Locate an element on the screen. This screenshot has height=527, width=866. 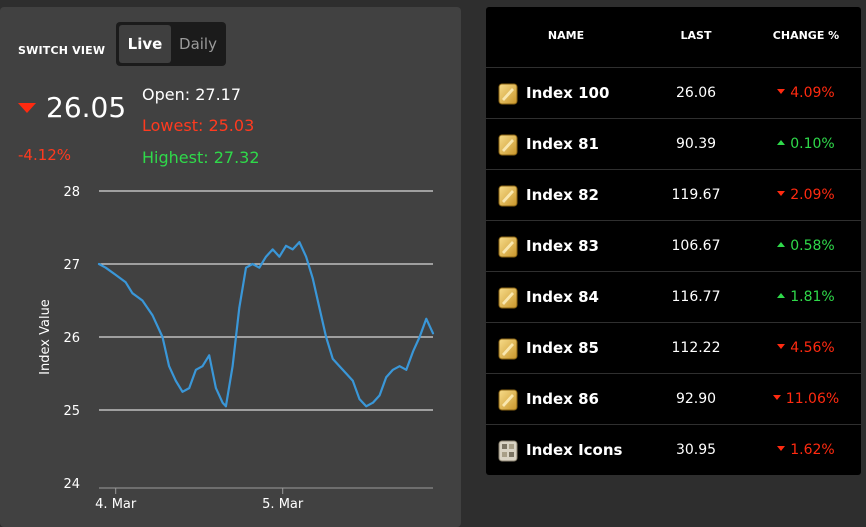
table-row: Index 84 116.77 1.81% is located at coordinates (673, 297).